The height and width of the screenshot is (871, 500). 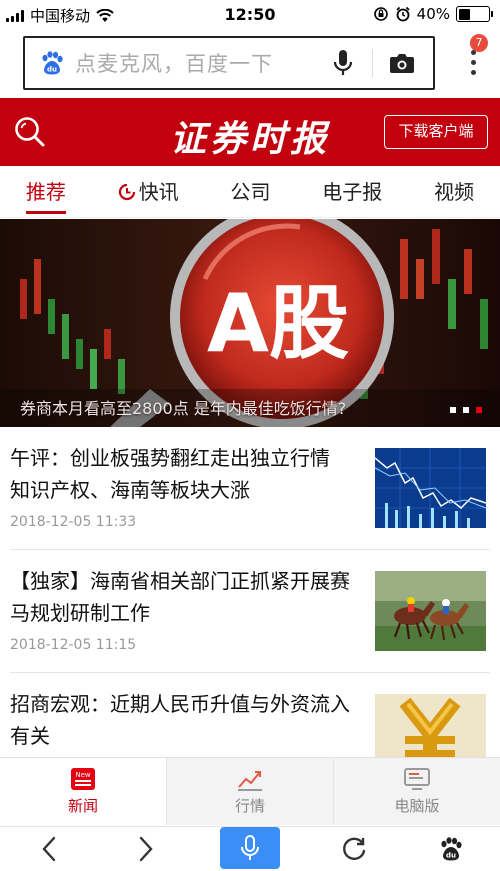 I want to click on tab-recommend: 推荐, so click(x=45, y=192).